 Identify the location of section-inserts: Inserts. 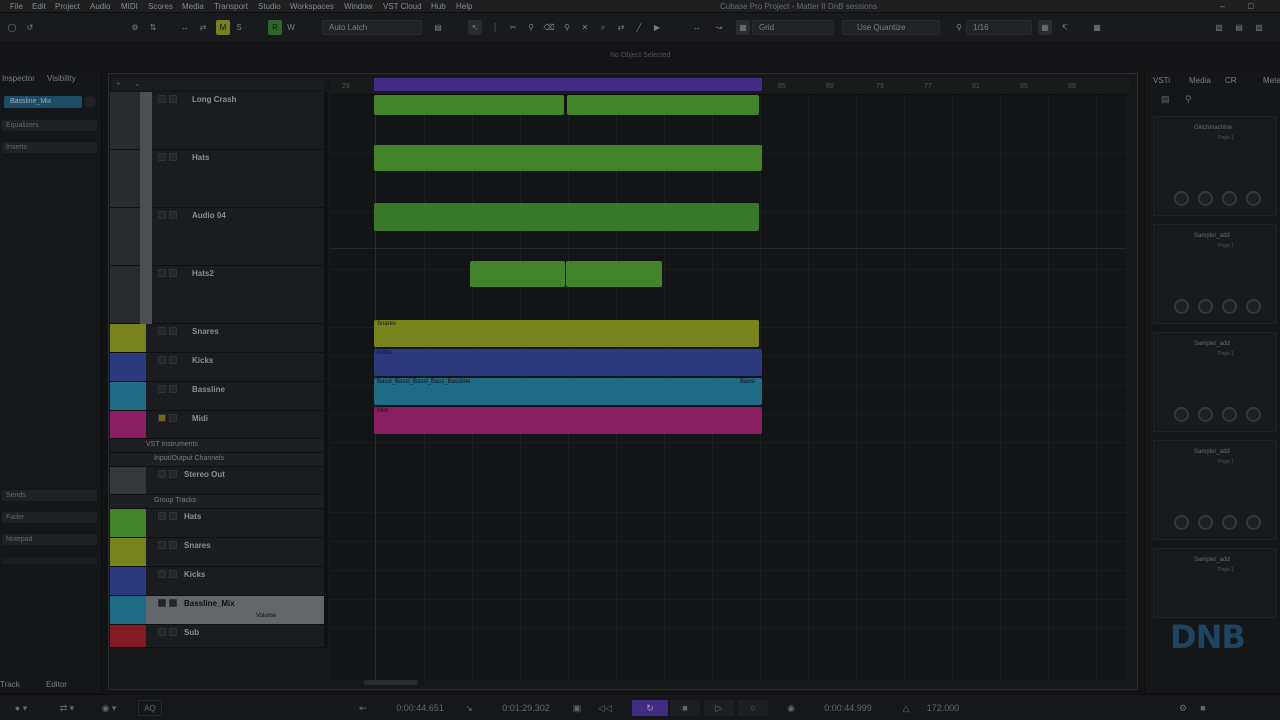
(49, 147).